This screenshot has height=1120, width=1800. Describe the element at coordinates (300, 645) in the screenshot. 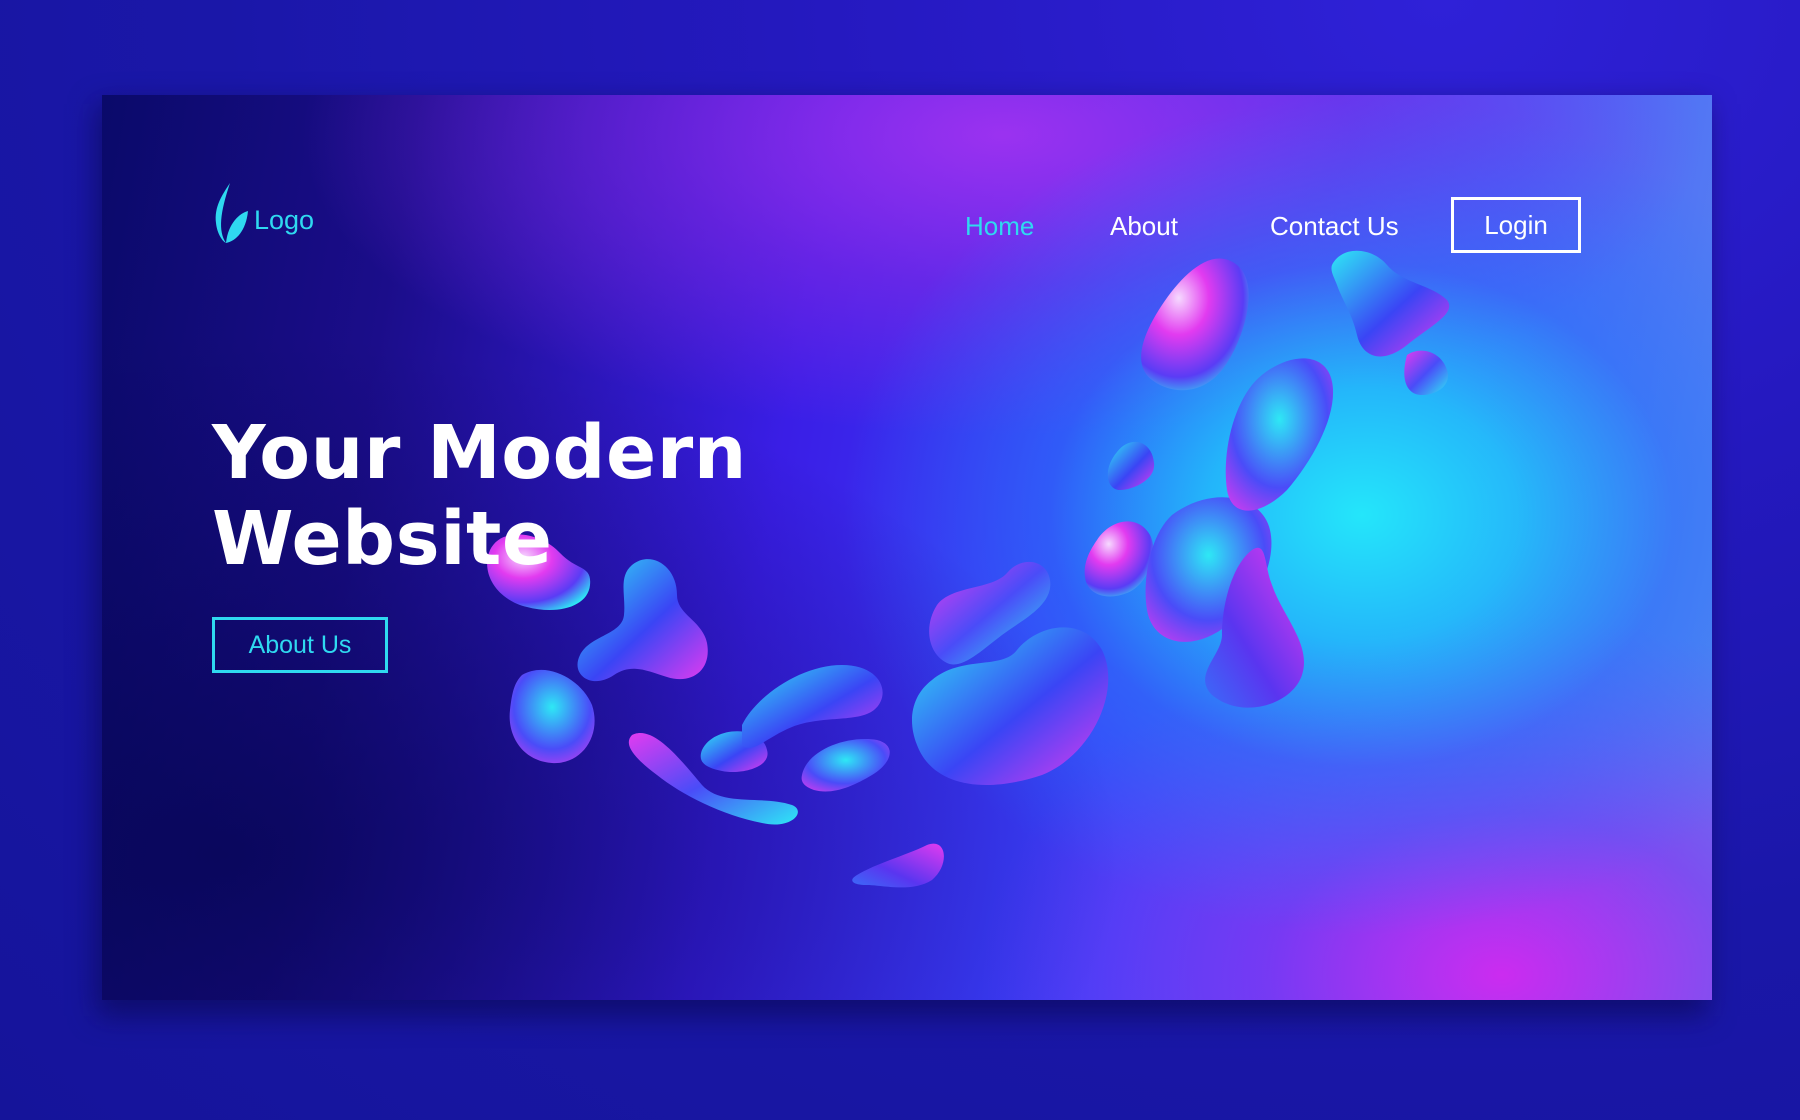

I see `about-us-button: About Us` at that location.